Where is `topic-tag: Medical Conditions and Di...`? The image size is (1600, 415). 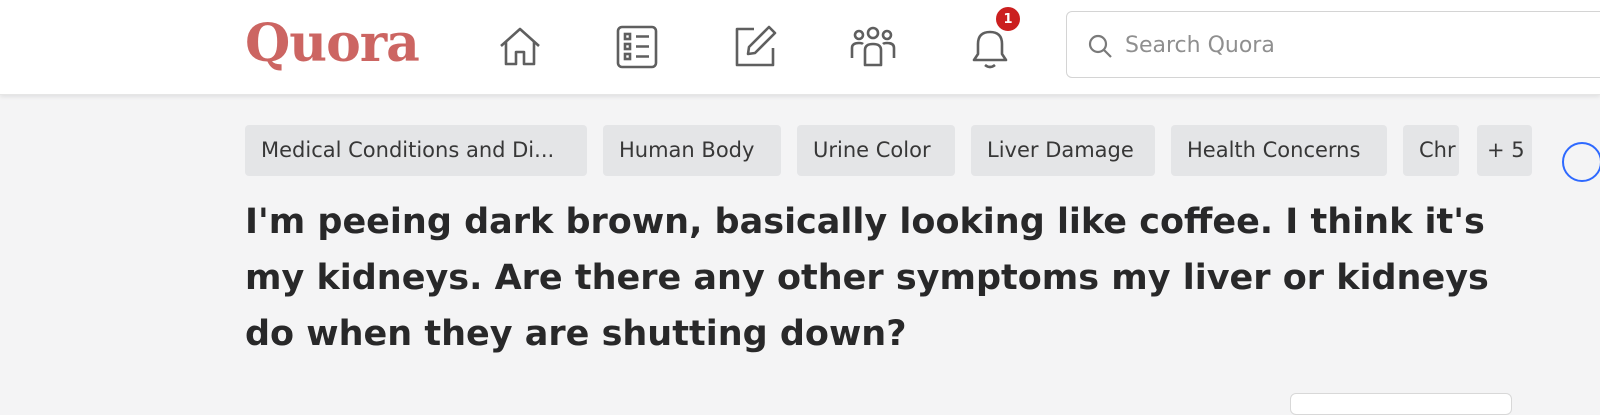
topic-tag: Medical Conditions and Di... is located at coordinates (416, 150).